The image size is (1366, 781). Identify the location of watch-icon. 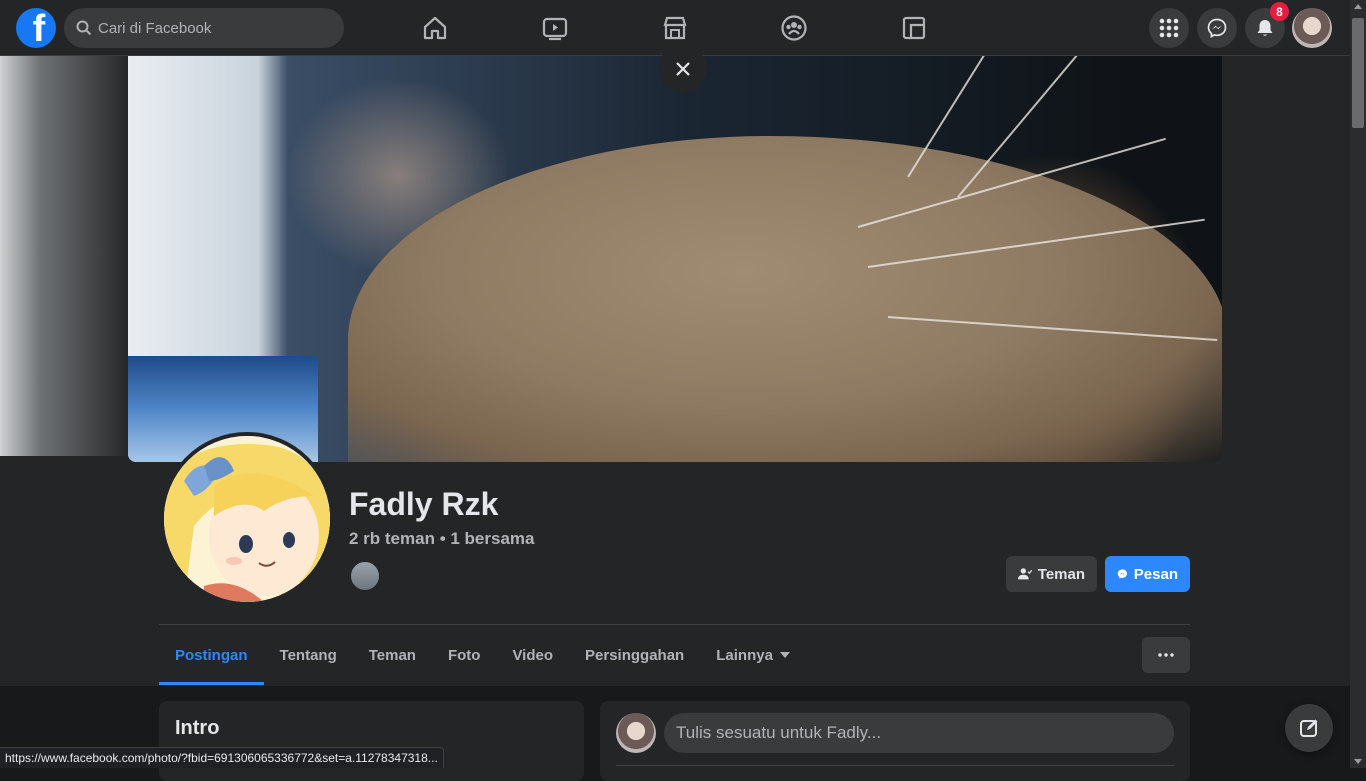
(555, 29).